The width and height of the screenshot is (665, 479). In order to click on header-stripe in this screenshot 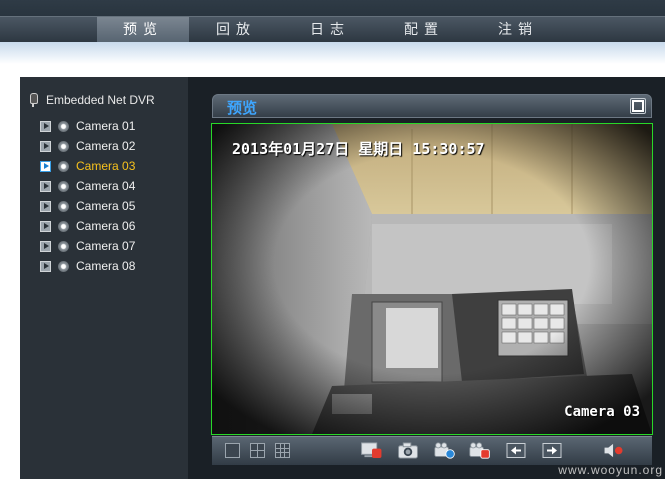, I will do `click(332, 53)`.